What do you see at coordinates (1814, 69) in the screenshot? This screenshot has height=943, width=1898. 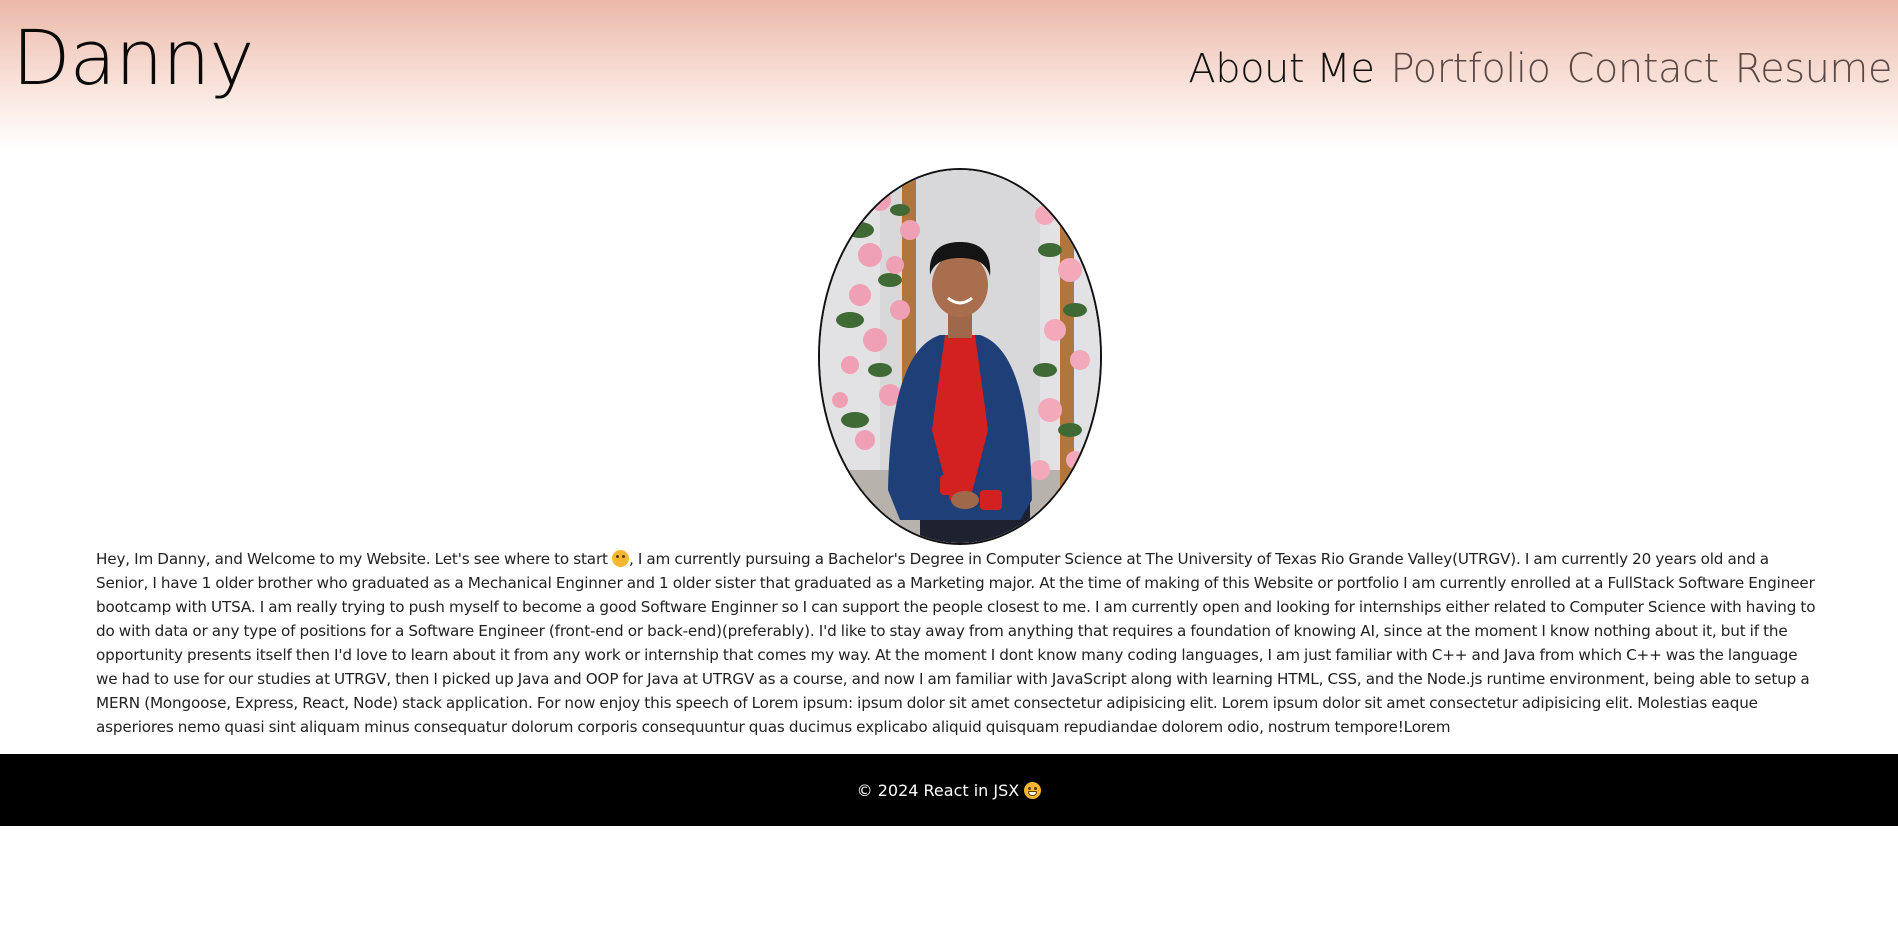 I see `nav-resume: Resume` at bounding box center [1814, 69].